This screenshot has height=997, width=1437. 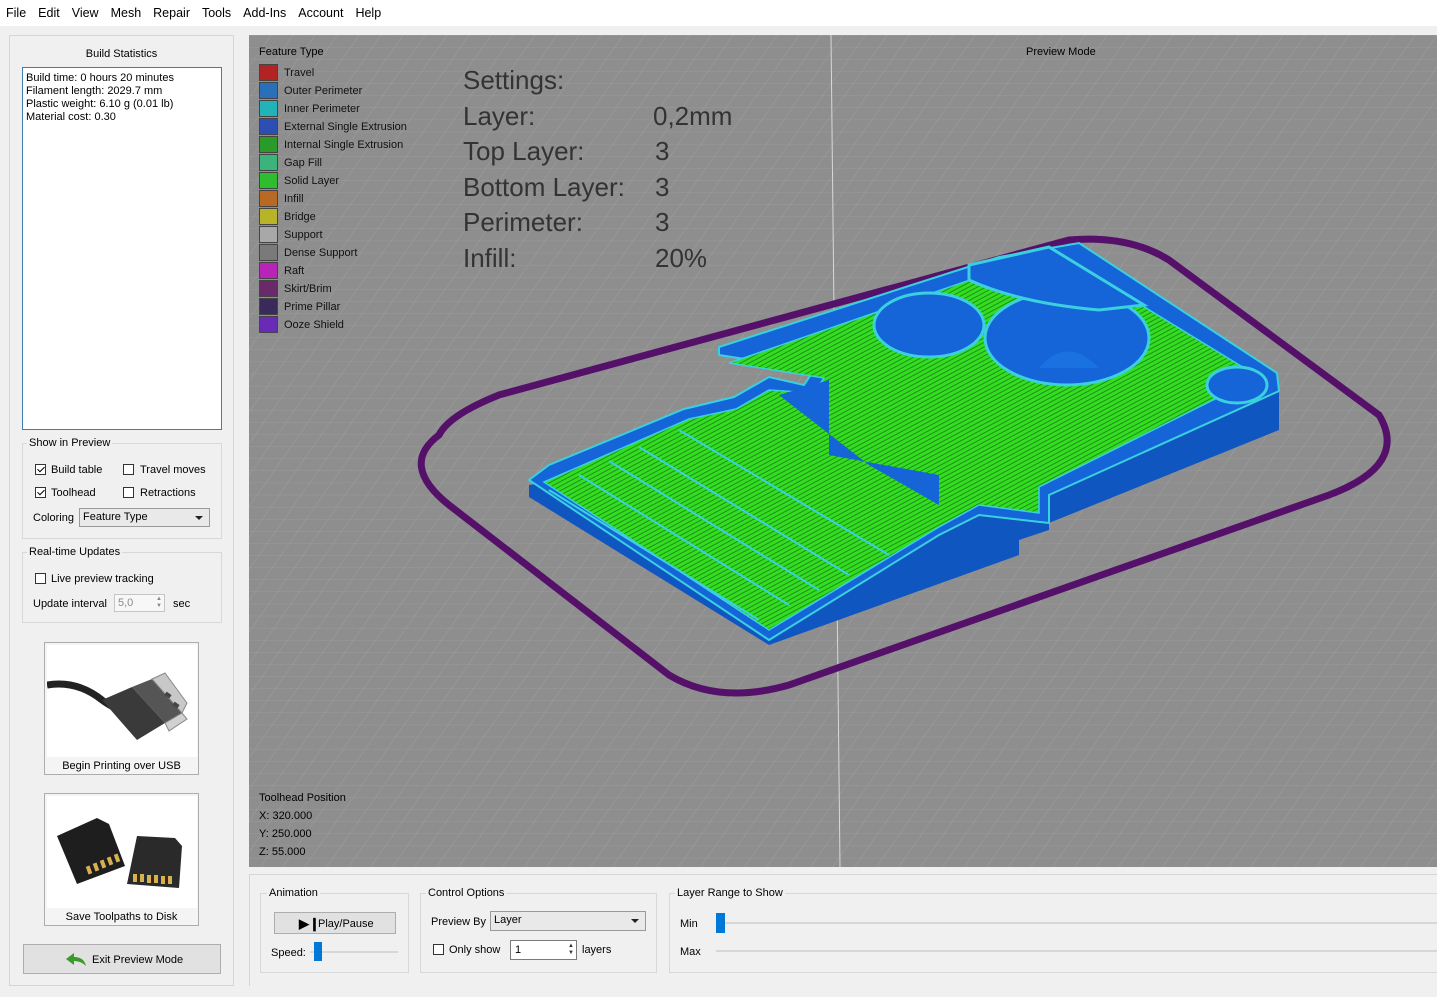 What do you see at coordinates (77, 470) in the screenshot?
I see `build-table-label: Build table` at bounding box center [77, 470].